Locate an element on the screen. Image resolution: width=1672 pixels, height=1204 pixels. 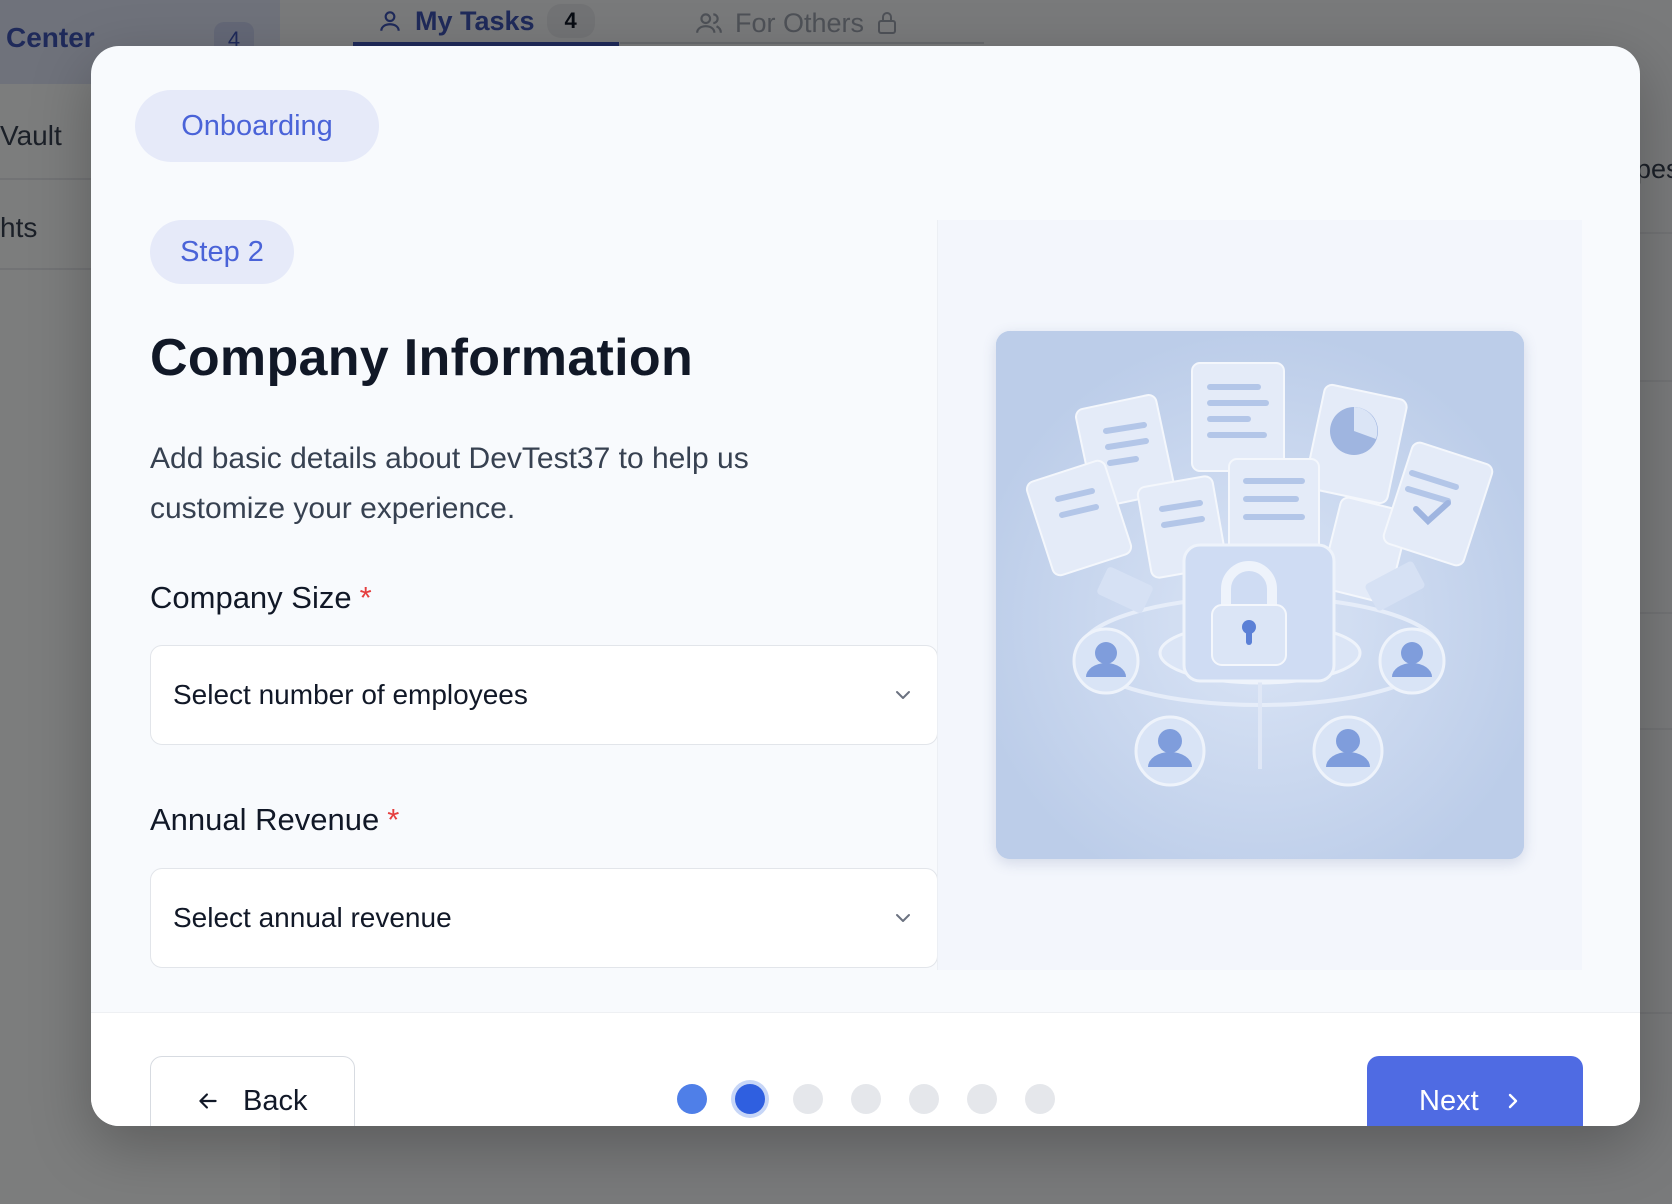
chevron-right-icon is located at coordinates (1512, 1101).